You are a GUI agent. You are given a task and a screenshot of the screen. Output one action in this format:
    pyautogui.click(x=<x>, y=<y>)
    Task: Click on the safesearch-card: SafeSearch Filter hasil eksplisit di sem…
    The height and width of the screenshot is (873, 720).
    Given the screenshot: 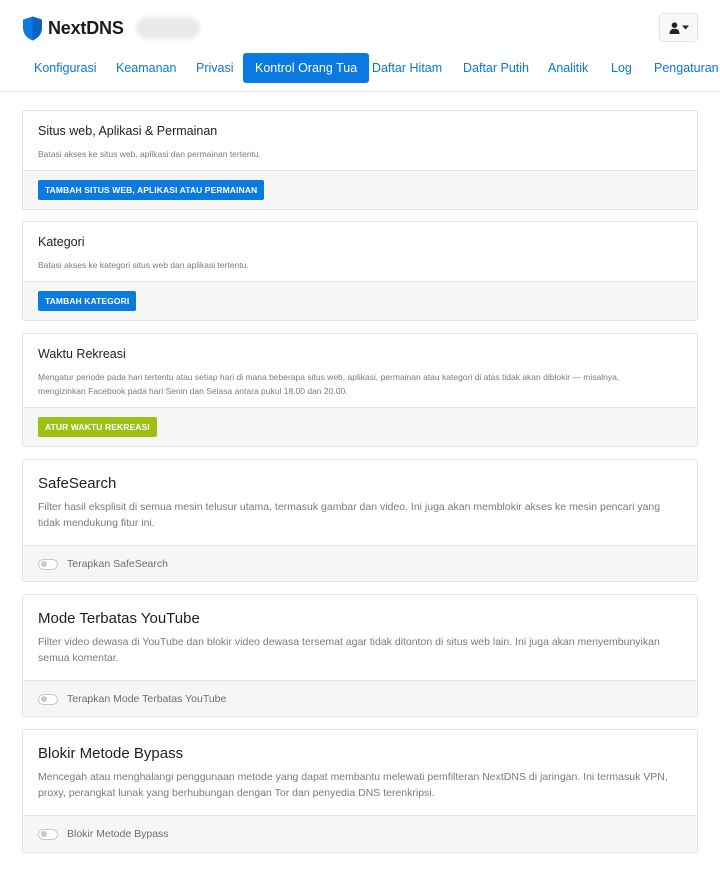 What is the action you would take?
    pyautogui.click(x=360, y=520)
    